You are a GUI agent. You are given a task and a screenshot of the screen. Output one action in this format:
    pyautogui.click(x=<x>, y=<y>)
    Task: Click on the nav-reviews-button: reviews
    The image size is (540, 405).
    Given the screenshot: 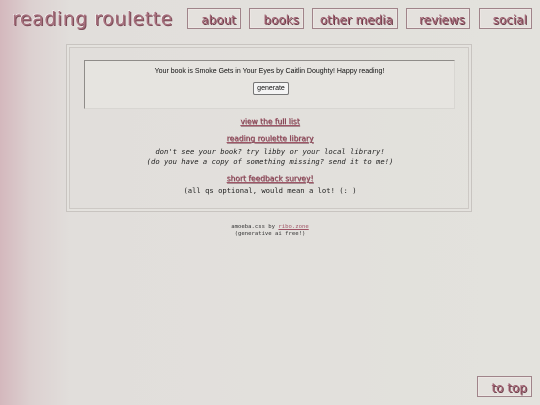 What is the action you would take?
    pyautogui.click(x=438, y=18)
    